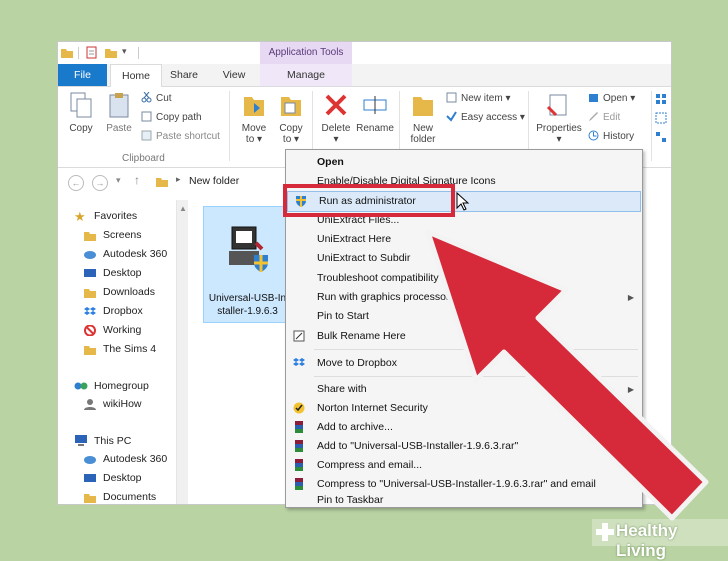  I want to click on file-universal-usb-installer: Universal-USB-In staller-1.9.6.3, so click(247, 264).